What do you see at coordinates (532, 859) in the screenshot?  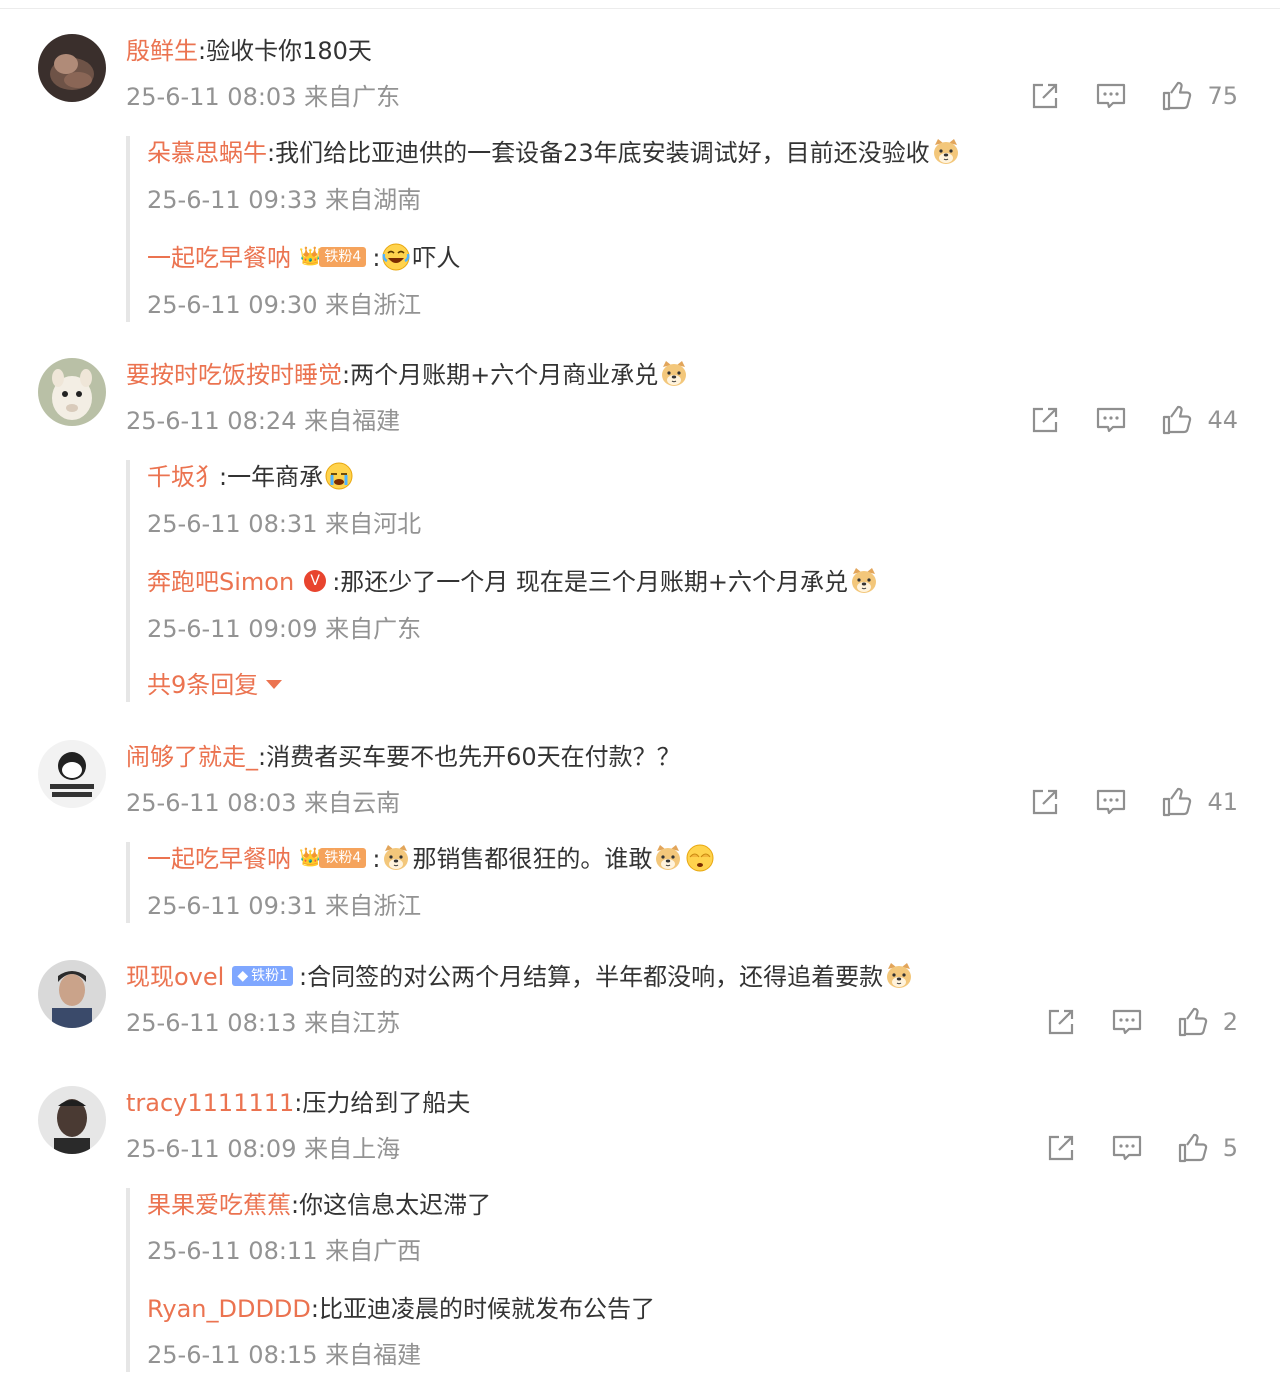 I see `reply-text-2: 那销售都很狂的。谁敢` at bounding box center [532, 859].